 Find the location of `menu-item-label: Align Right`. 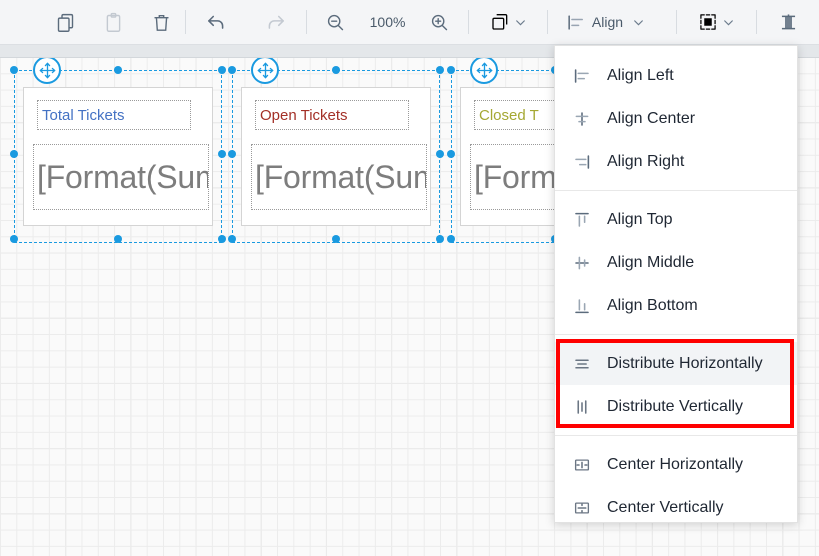

menu-item-label: Align Right is located at coordinates (646, 161).